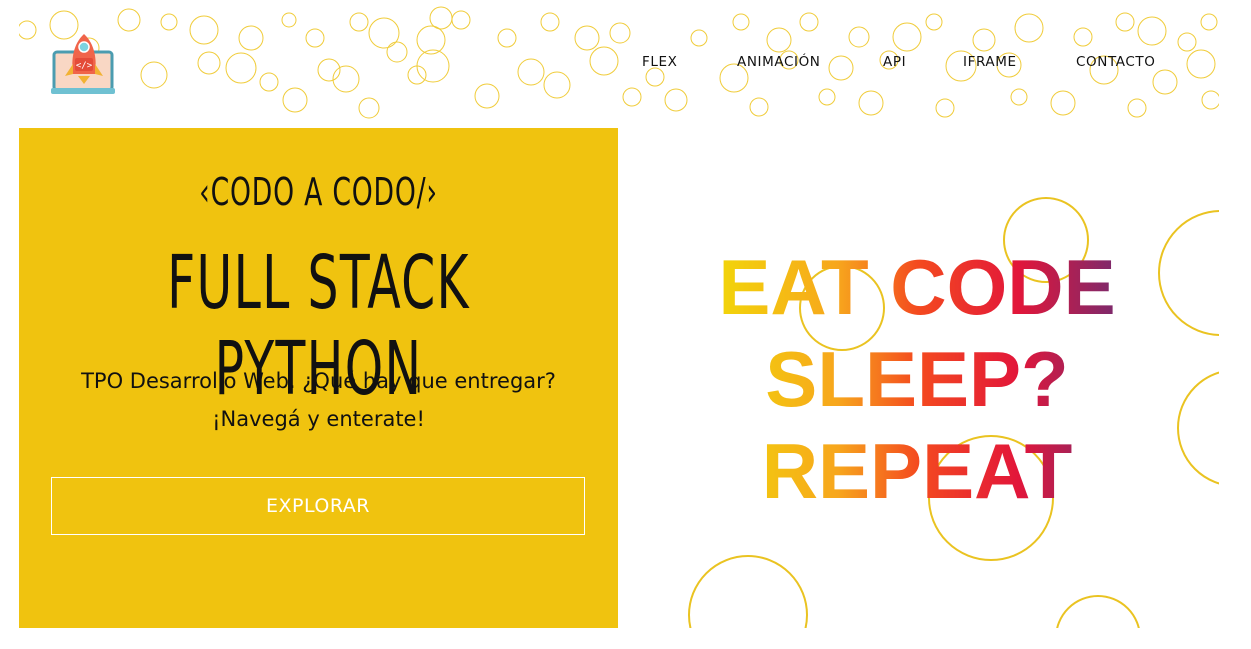 This screenshot has height=649, width=1251. I want to click on nav-link-api: API, so click(894, 62).